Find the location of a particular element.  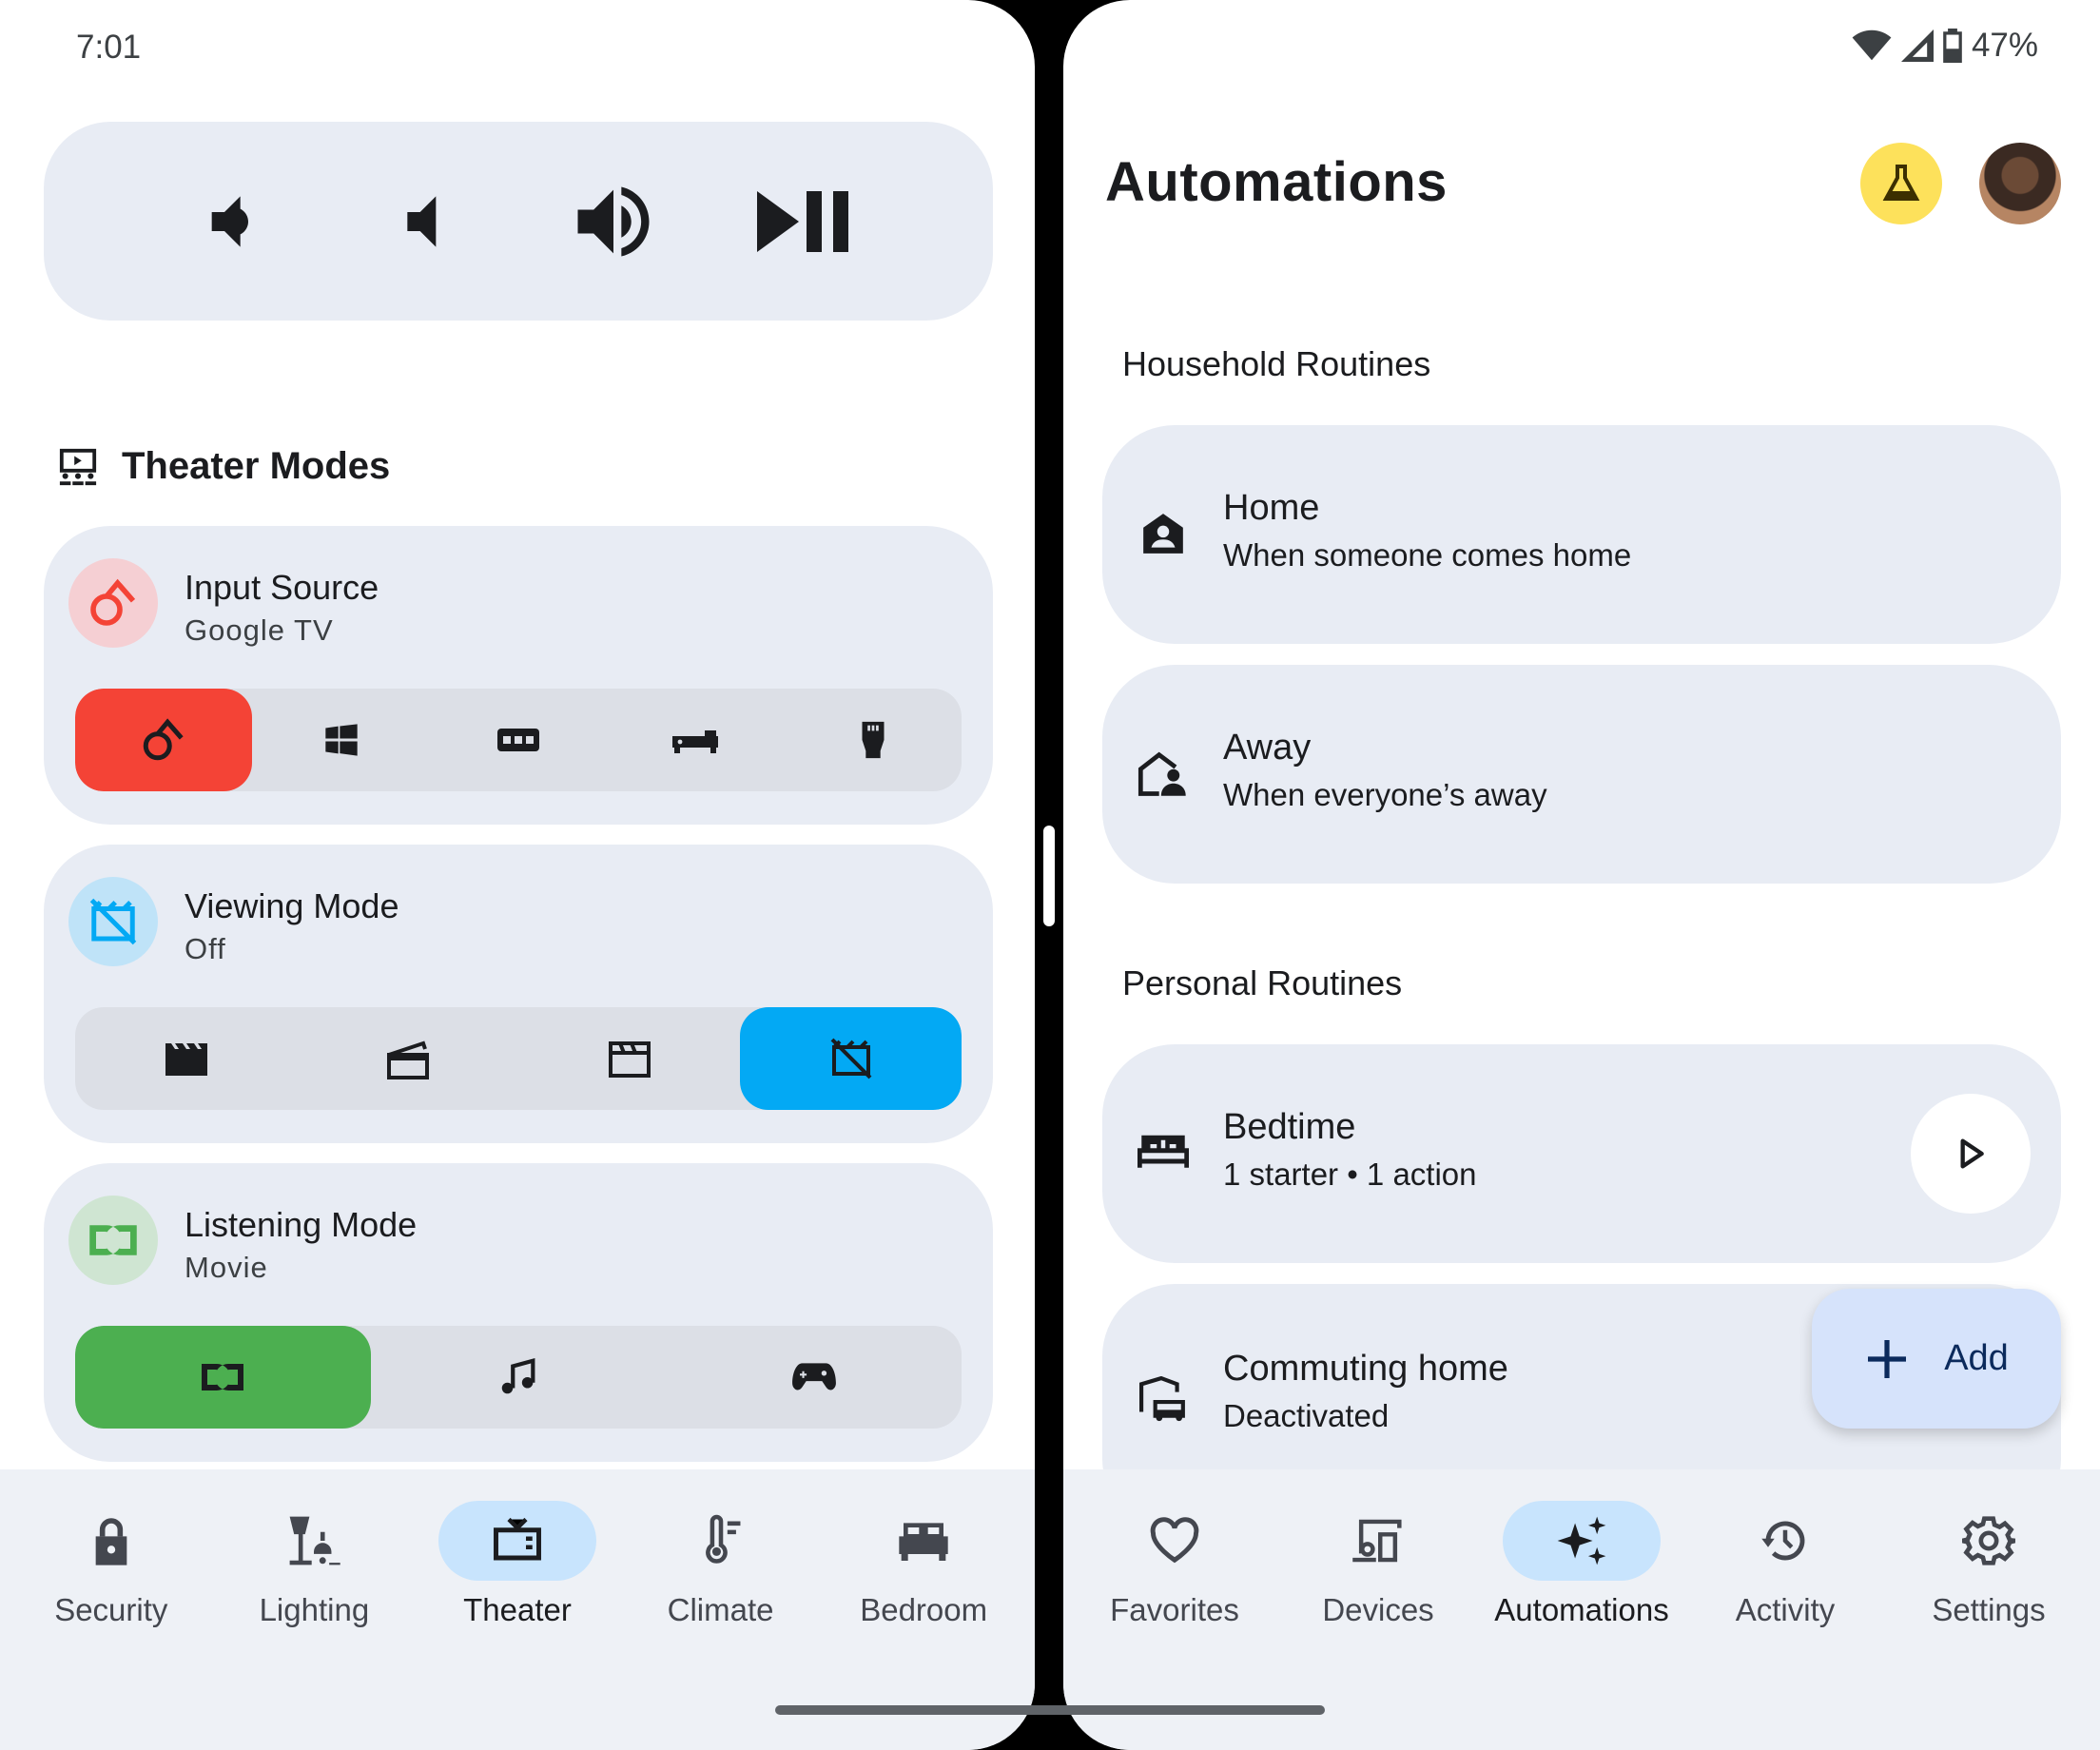

movie-off-icon is located at coordinates (850, 1058).